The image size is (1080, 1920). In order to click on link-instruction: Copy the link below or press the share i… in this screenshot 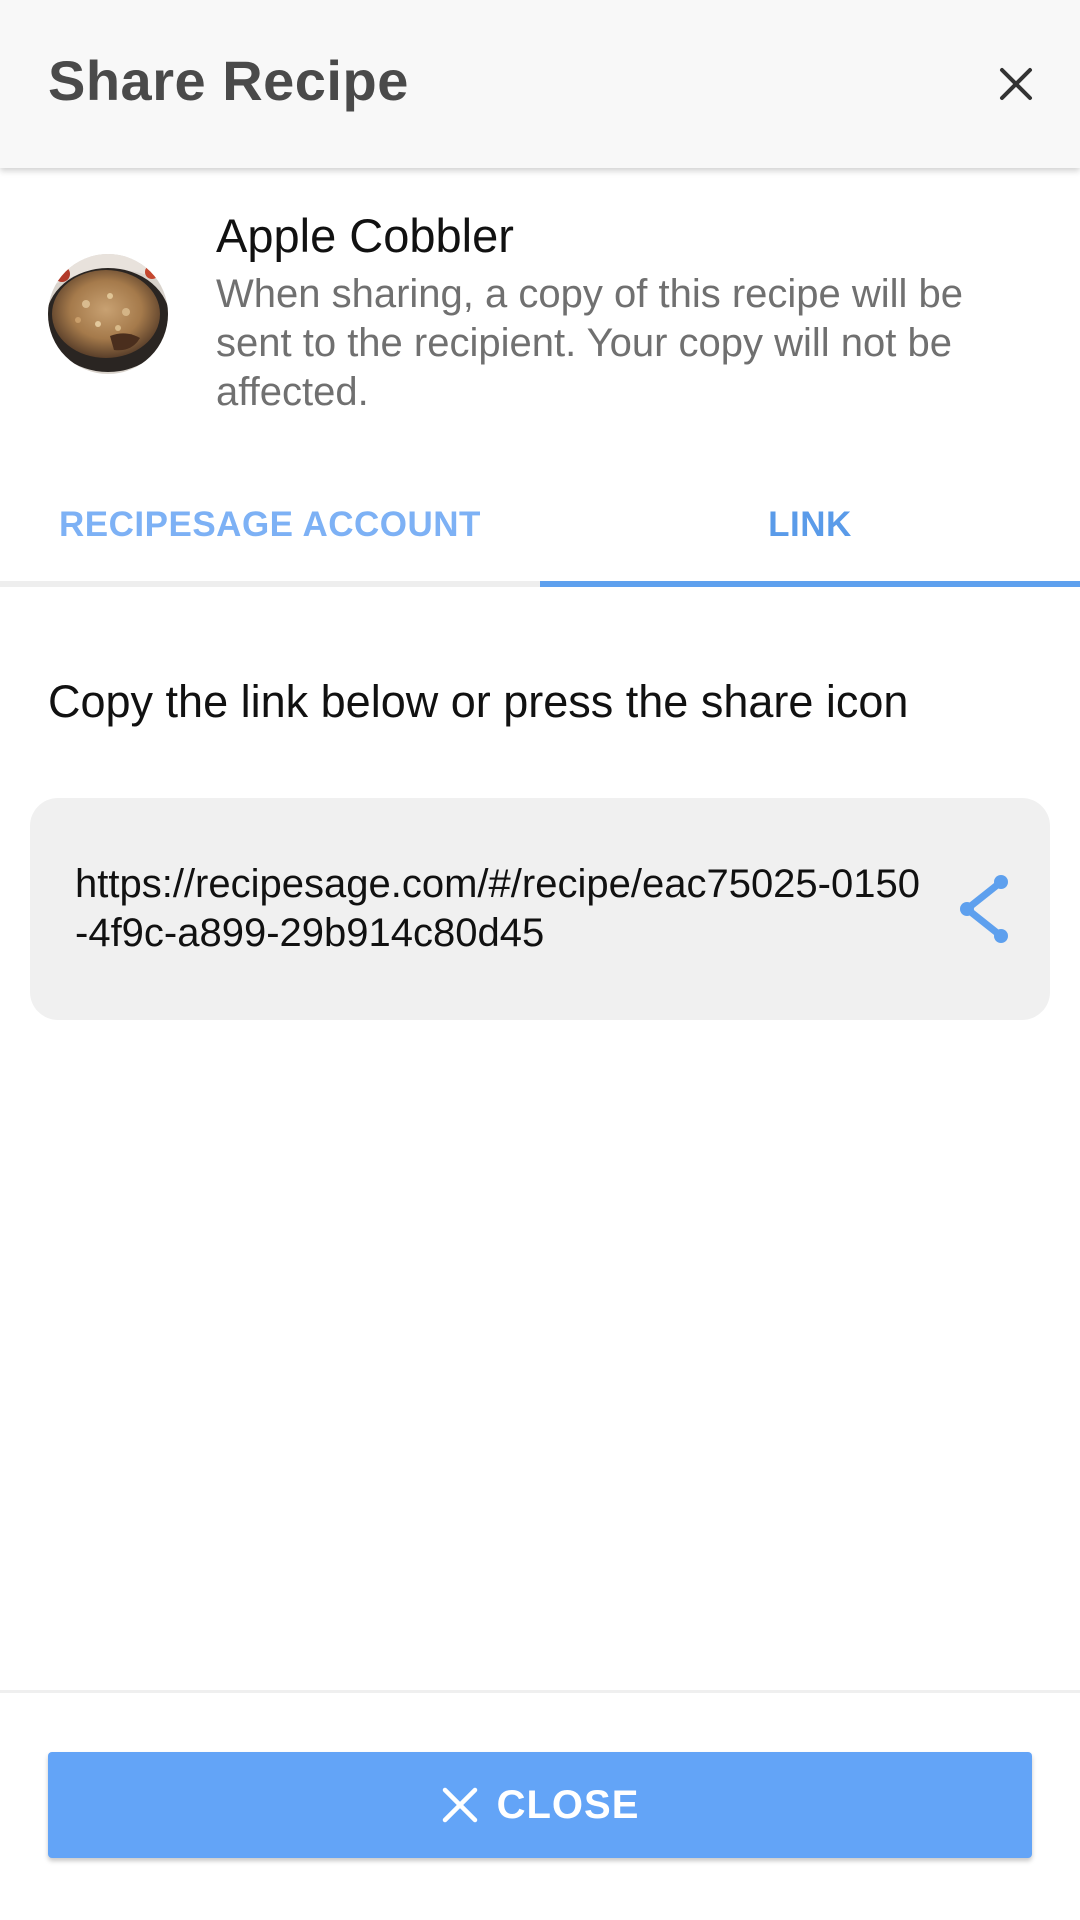, I will do `click(478, 701)`.